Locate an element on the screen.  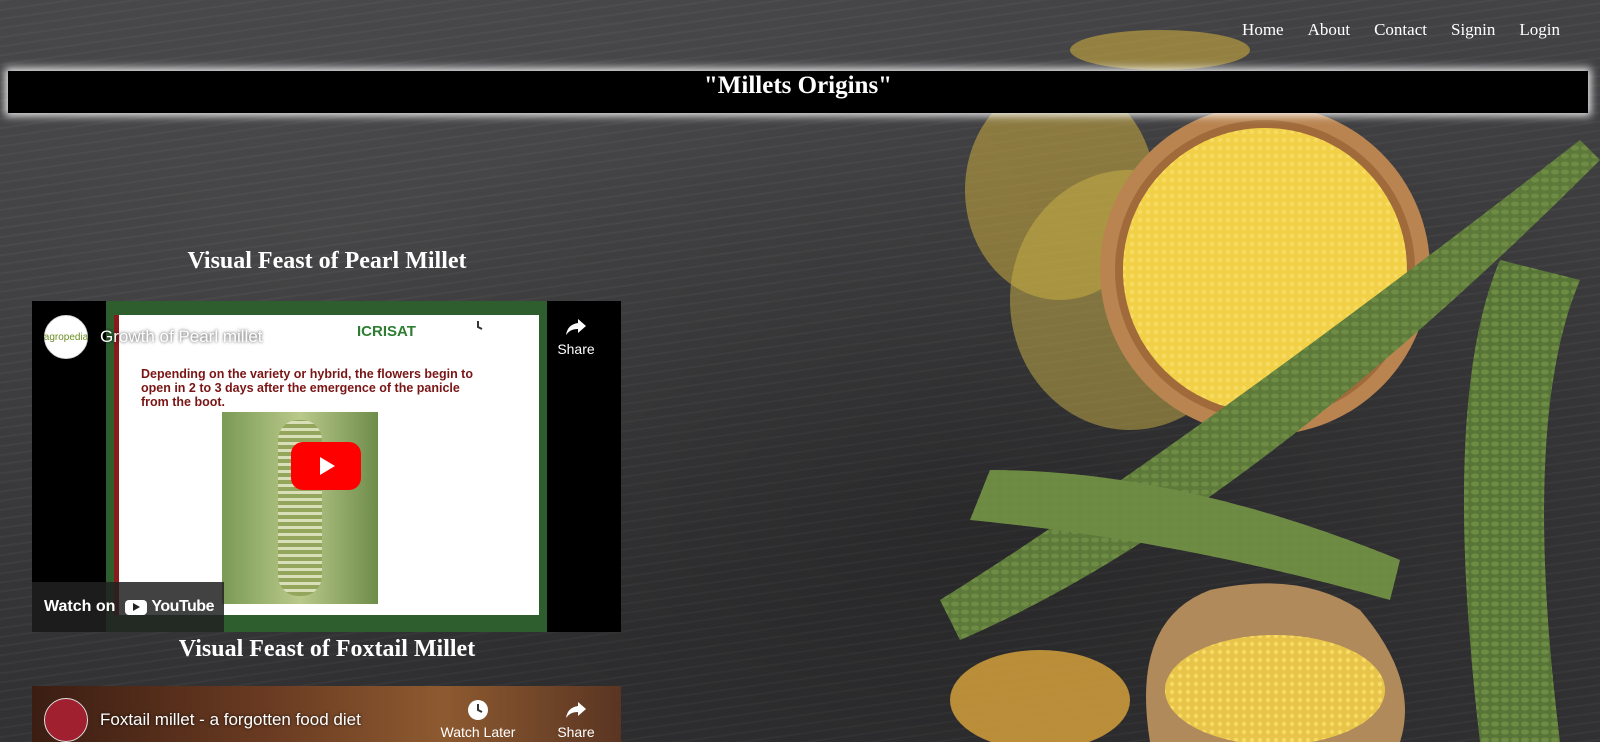
youtube-play-icon is located at coordinates (136, 607).